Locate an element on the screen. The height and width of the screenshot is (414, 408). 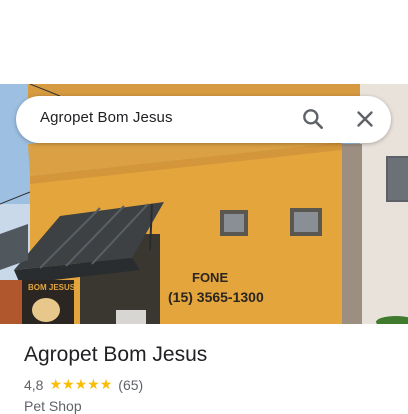
place-title: Agropet Bom Jesus is located at coordinates (115, 355).